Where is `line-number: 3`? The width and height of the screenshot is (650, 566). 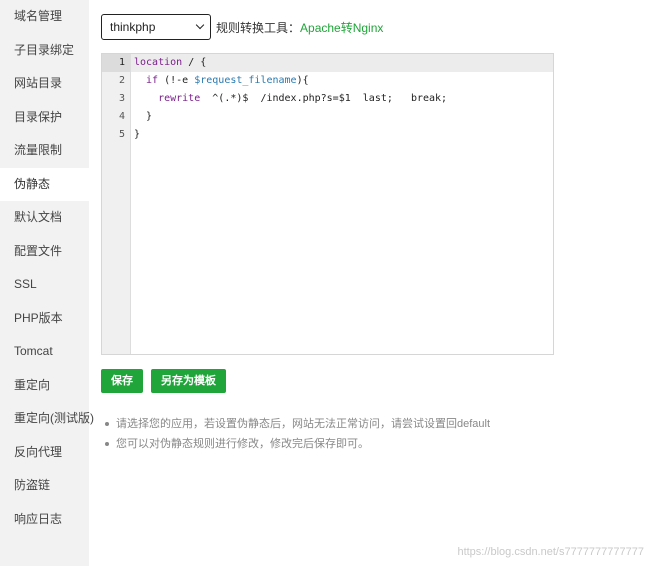
line-number: 3 is located at coordinates (121, 98).